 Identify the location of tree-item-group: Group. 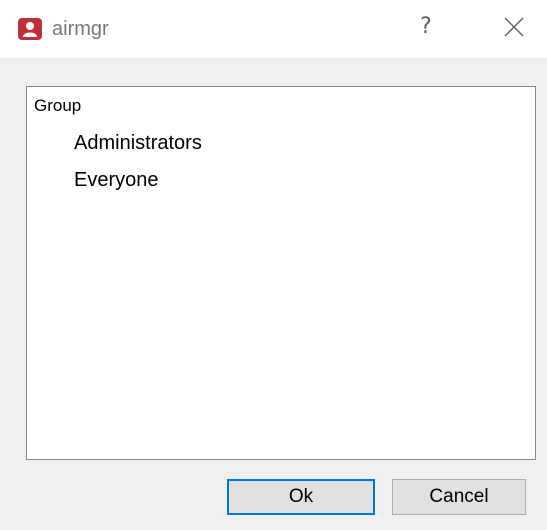
(57, 106).